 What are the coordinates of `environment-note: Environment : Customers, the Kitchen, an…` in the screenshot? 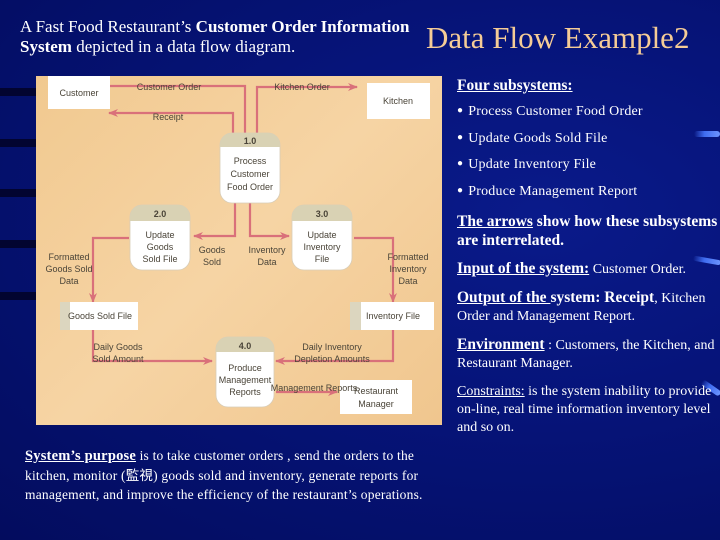 It's located at (588, 354).